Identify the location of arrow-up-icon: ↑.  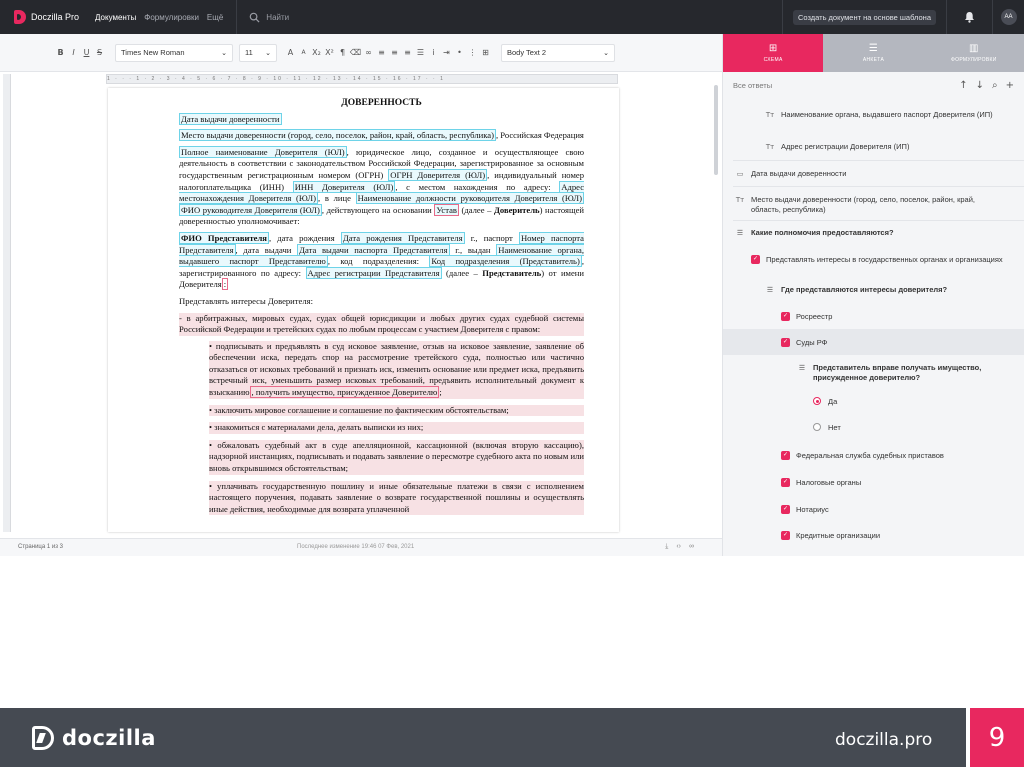
(963, 85).